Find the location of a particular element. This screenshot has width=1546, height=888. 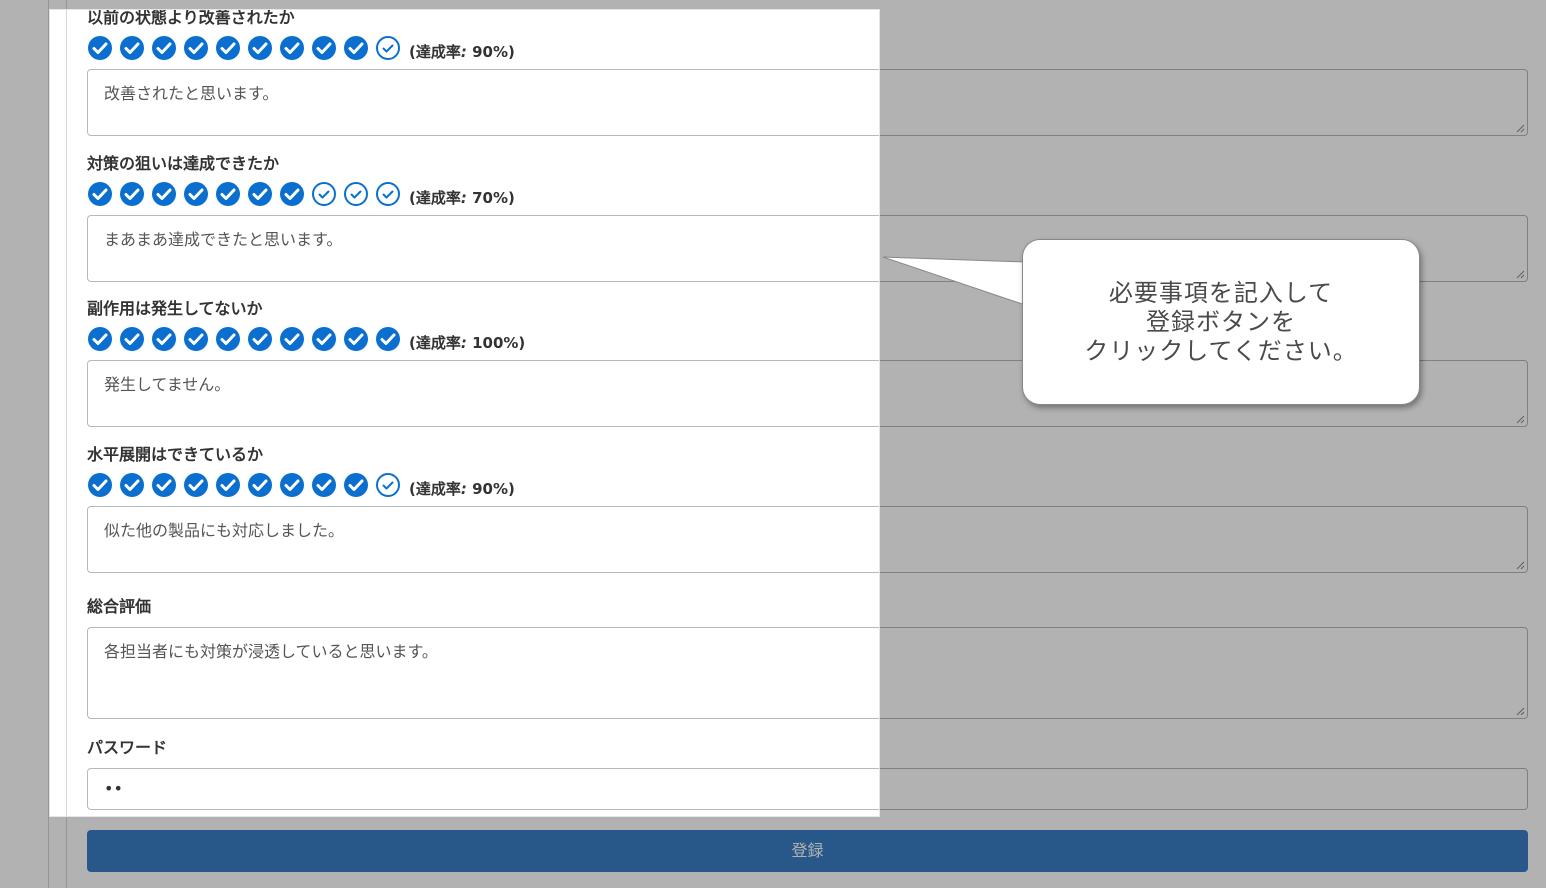

callout-line-2: 登録ボタンを is located at coordinates (1221, 321).